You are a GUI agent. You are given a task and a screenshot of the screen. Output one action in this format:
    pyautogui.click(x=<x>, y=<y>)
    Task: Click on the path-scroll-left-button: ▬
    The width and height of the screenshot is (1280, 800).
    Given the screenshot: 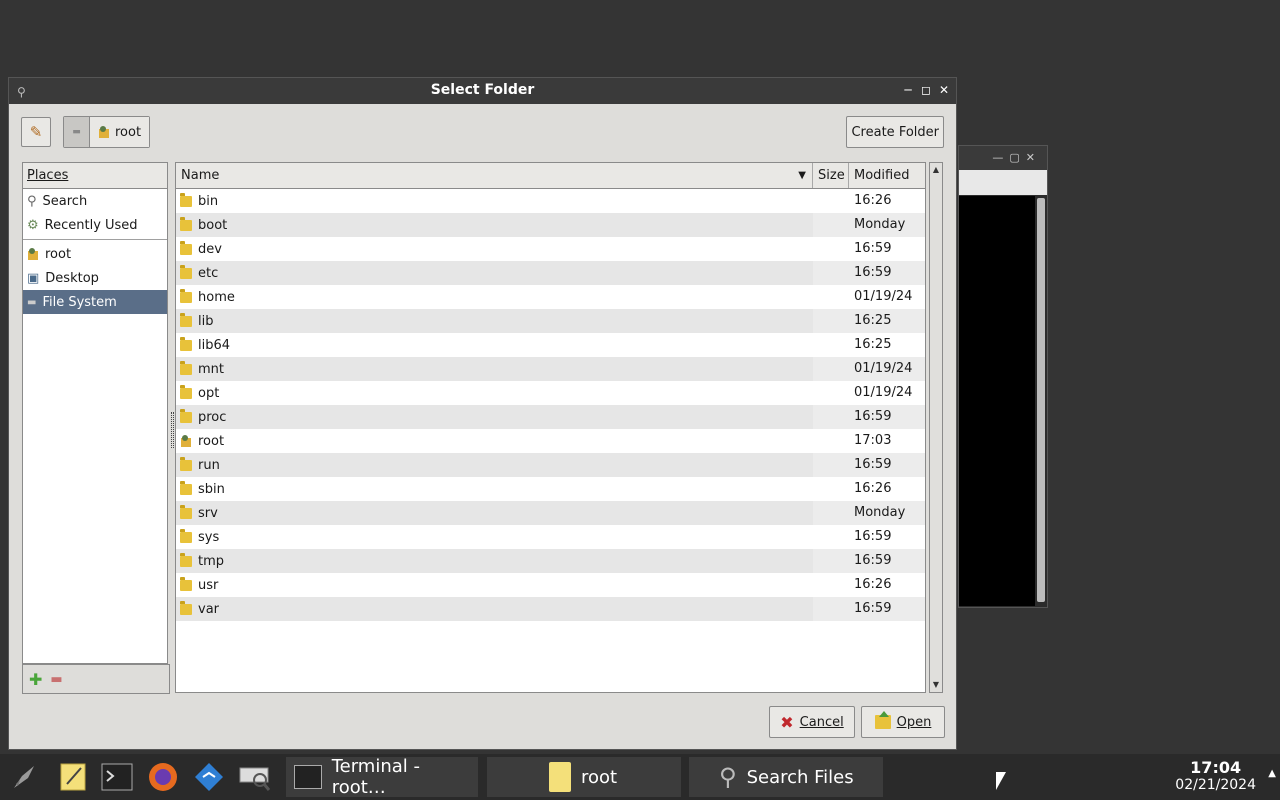 What is the action you would take?
    pyautogui.click(x=77, y=132)
    